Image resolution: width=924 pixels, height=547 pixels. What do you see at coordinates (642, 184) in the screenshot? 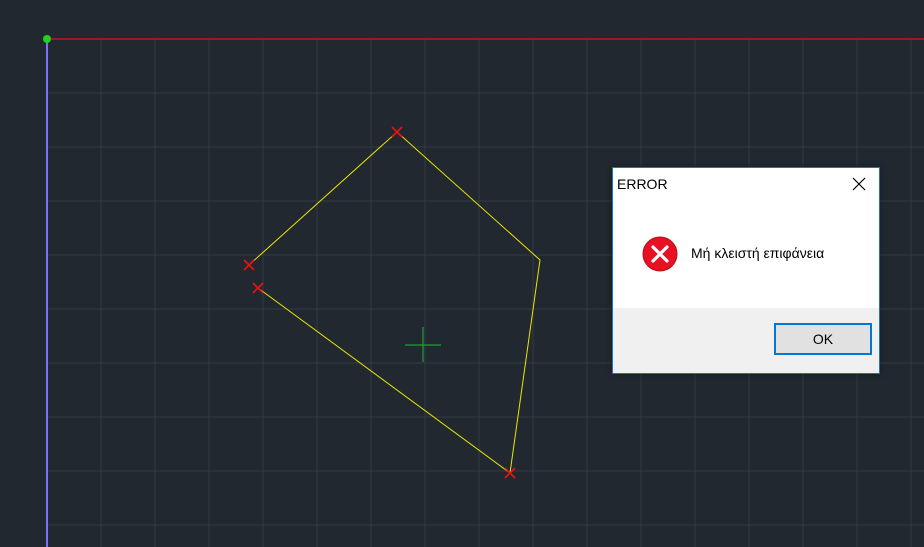
I see `dialog-title: ERROR` at bounding box center [642, 184].